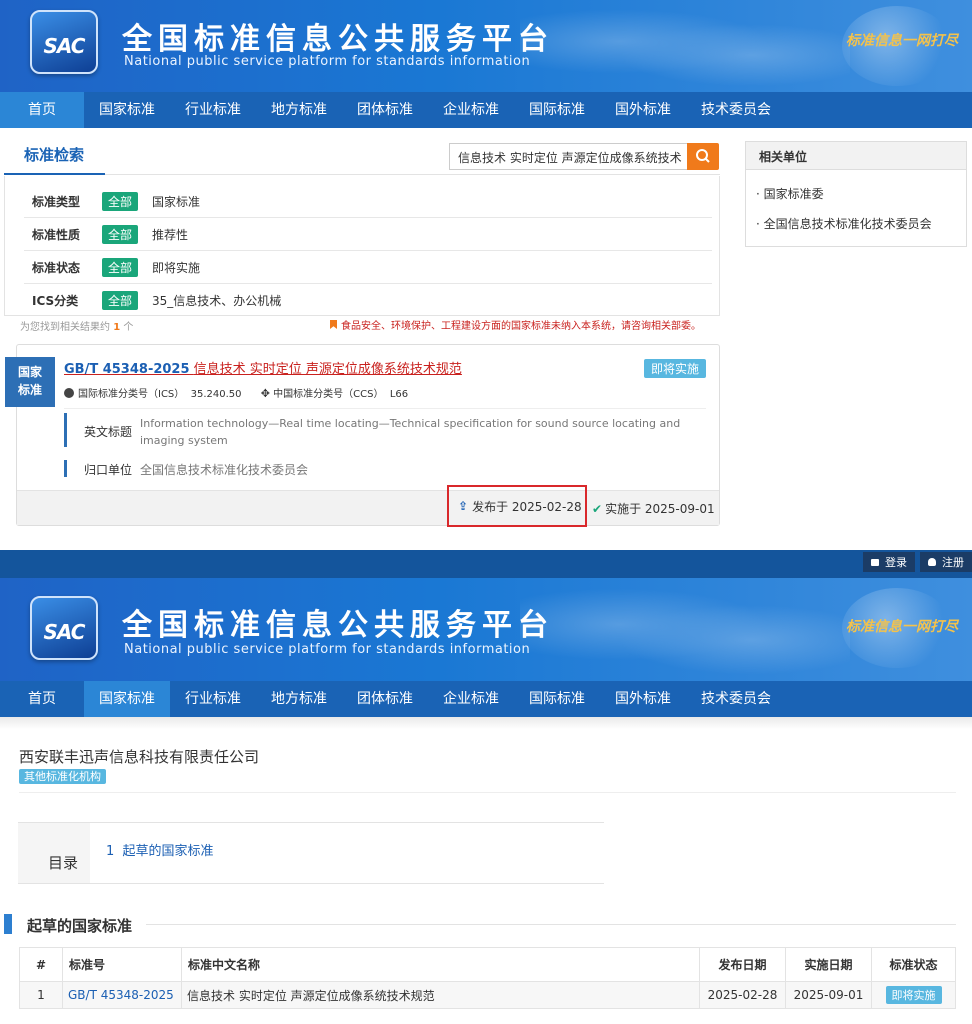 The height and width of the screenshot is (1024, 972). Describe the element at coordinates (62, 776) in the screenshot. I see `org-type-tag: 其他标准化机构` at that location.